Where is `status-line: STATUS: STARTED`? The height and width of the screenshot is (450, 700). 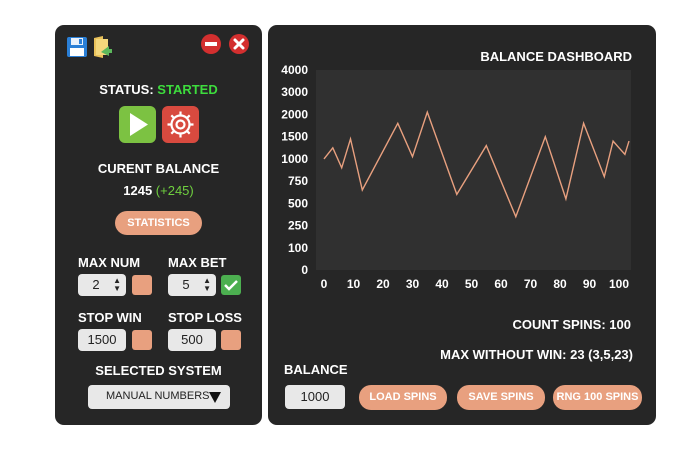
status-line: STATUS: STARTED is located at coordinates (158, 89).